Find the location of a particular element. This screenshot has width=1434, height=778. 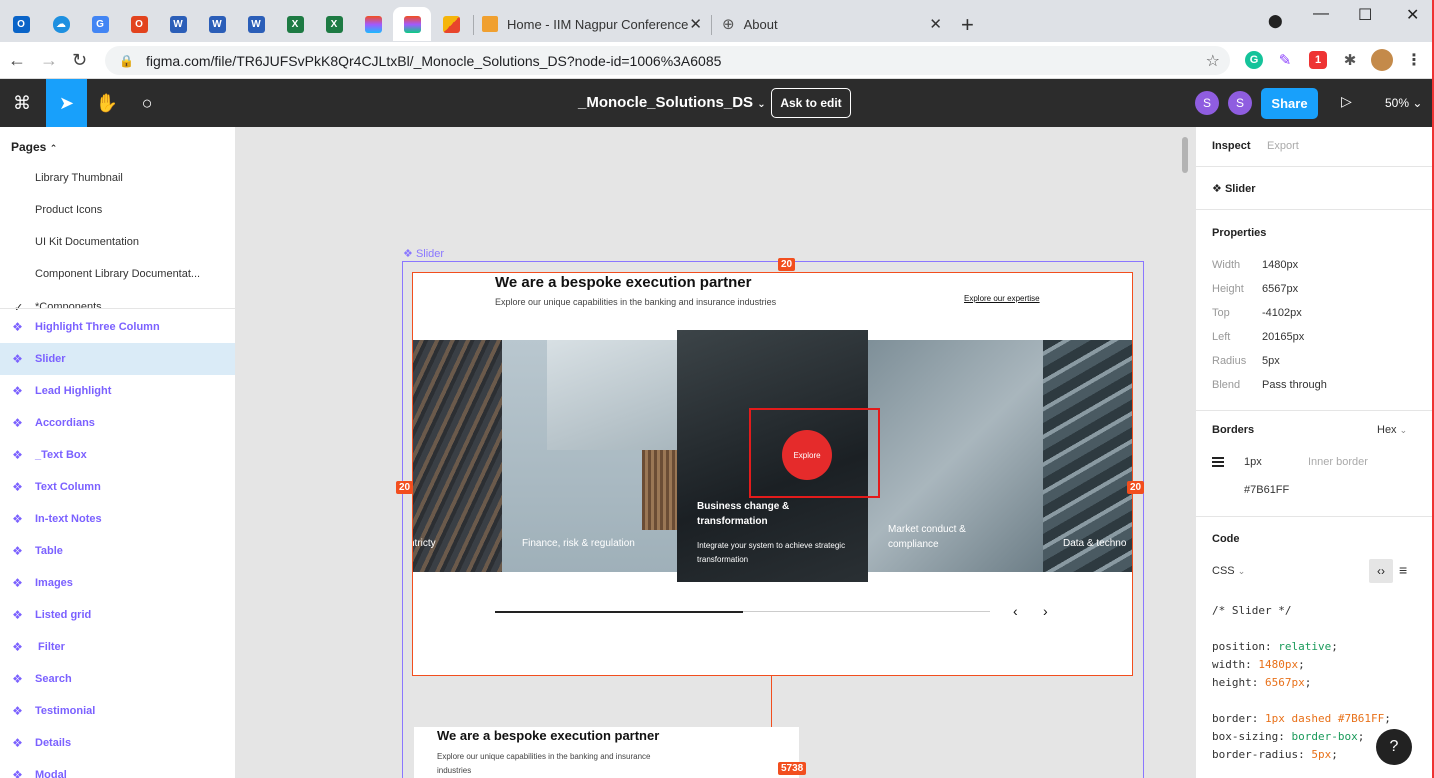

page-item-current: *Components is located at coordinates (68, 304).